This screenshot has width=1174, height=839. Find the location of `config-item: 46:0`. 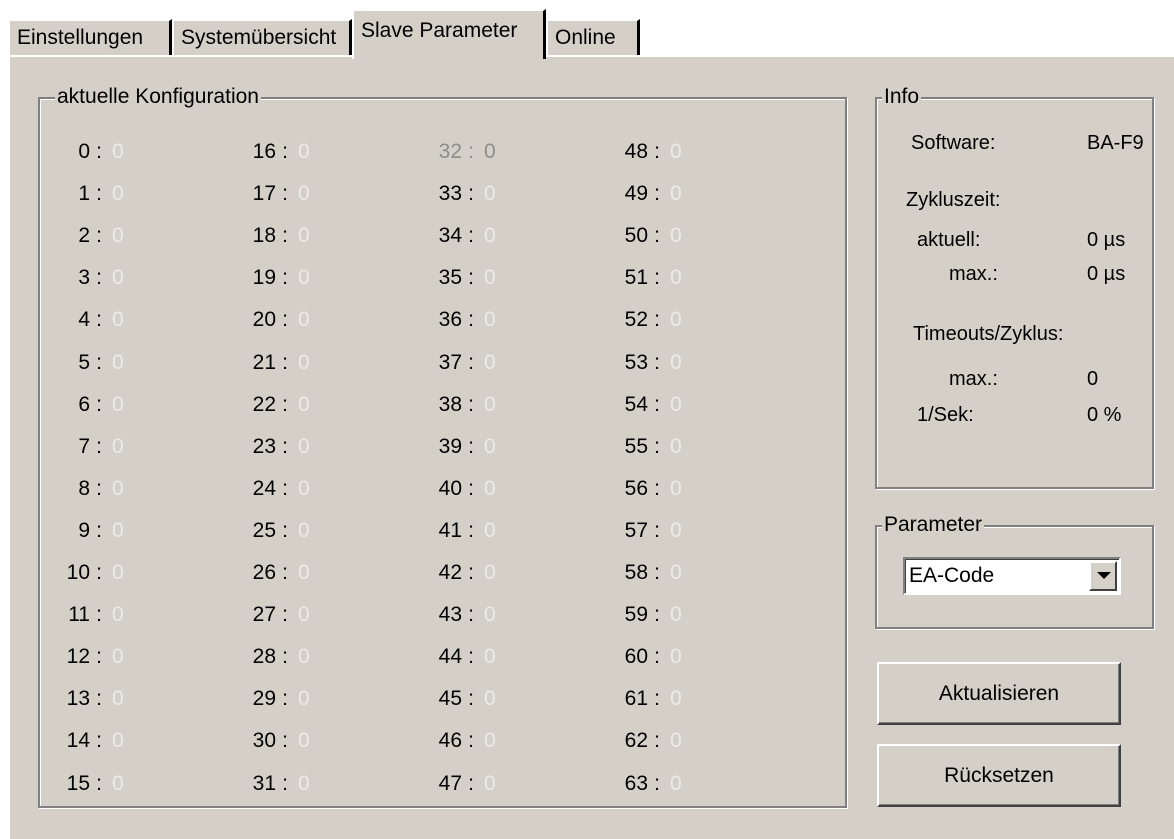

config-item: 46:0 is located at coordinates (457, 741).